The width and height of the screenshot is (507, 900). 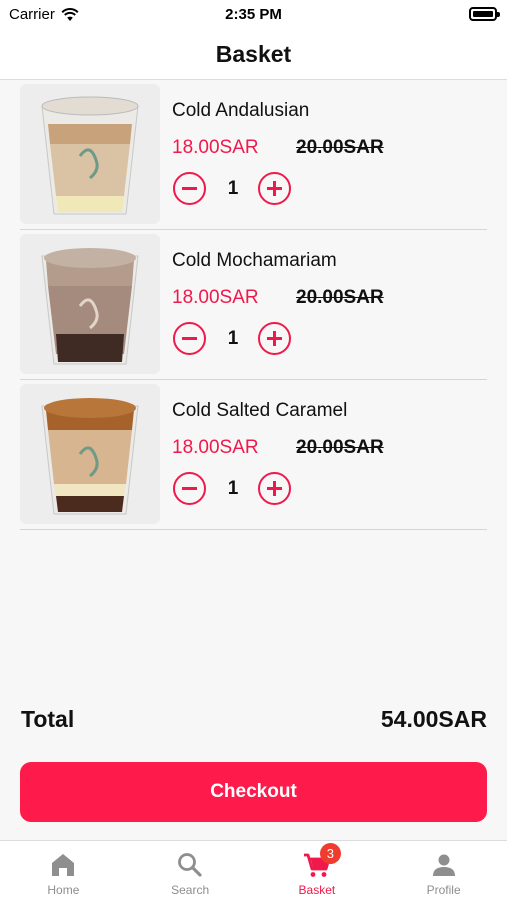 I want to click on tab-profile: Profile, so click(x=443, y=870).